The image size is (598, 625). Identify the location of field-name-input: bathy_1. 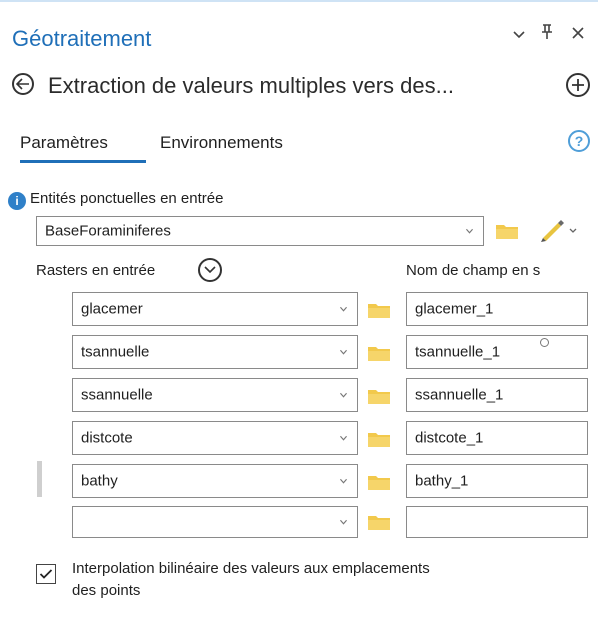
(497, 481).